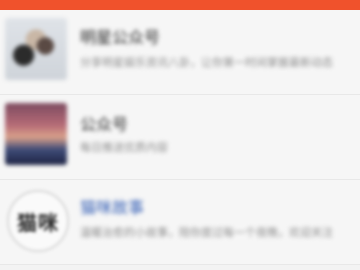 This screenshot has height=270, width=360. I want to click on item-logo-text: 猫咪, so click(38, 222).